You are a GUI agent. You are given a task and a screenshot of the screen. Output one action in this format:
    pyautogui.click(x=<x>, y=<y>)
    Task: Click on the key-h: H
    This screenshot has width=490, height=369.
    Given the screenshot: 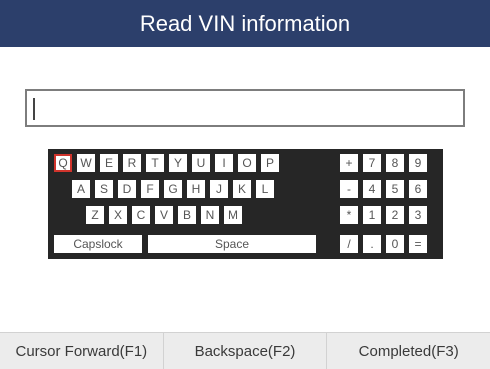 What is the action you would take?
    pyautogui.click(x=196, y=189)
    